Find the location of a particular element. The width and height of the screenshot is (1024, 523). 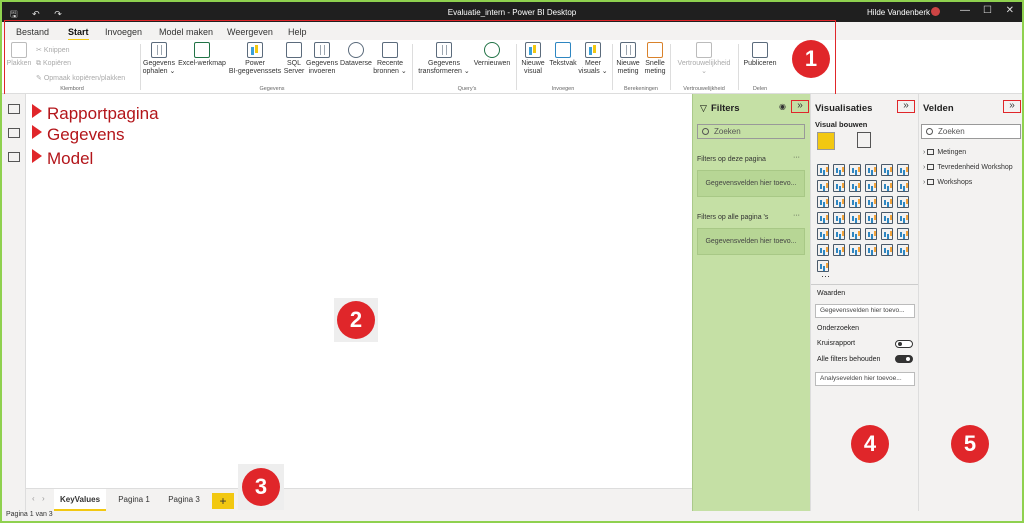

page-tab-keyvalues: KeyValues is located at coordinates (80, 500).